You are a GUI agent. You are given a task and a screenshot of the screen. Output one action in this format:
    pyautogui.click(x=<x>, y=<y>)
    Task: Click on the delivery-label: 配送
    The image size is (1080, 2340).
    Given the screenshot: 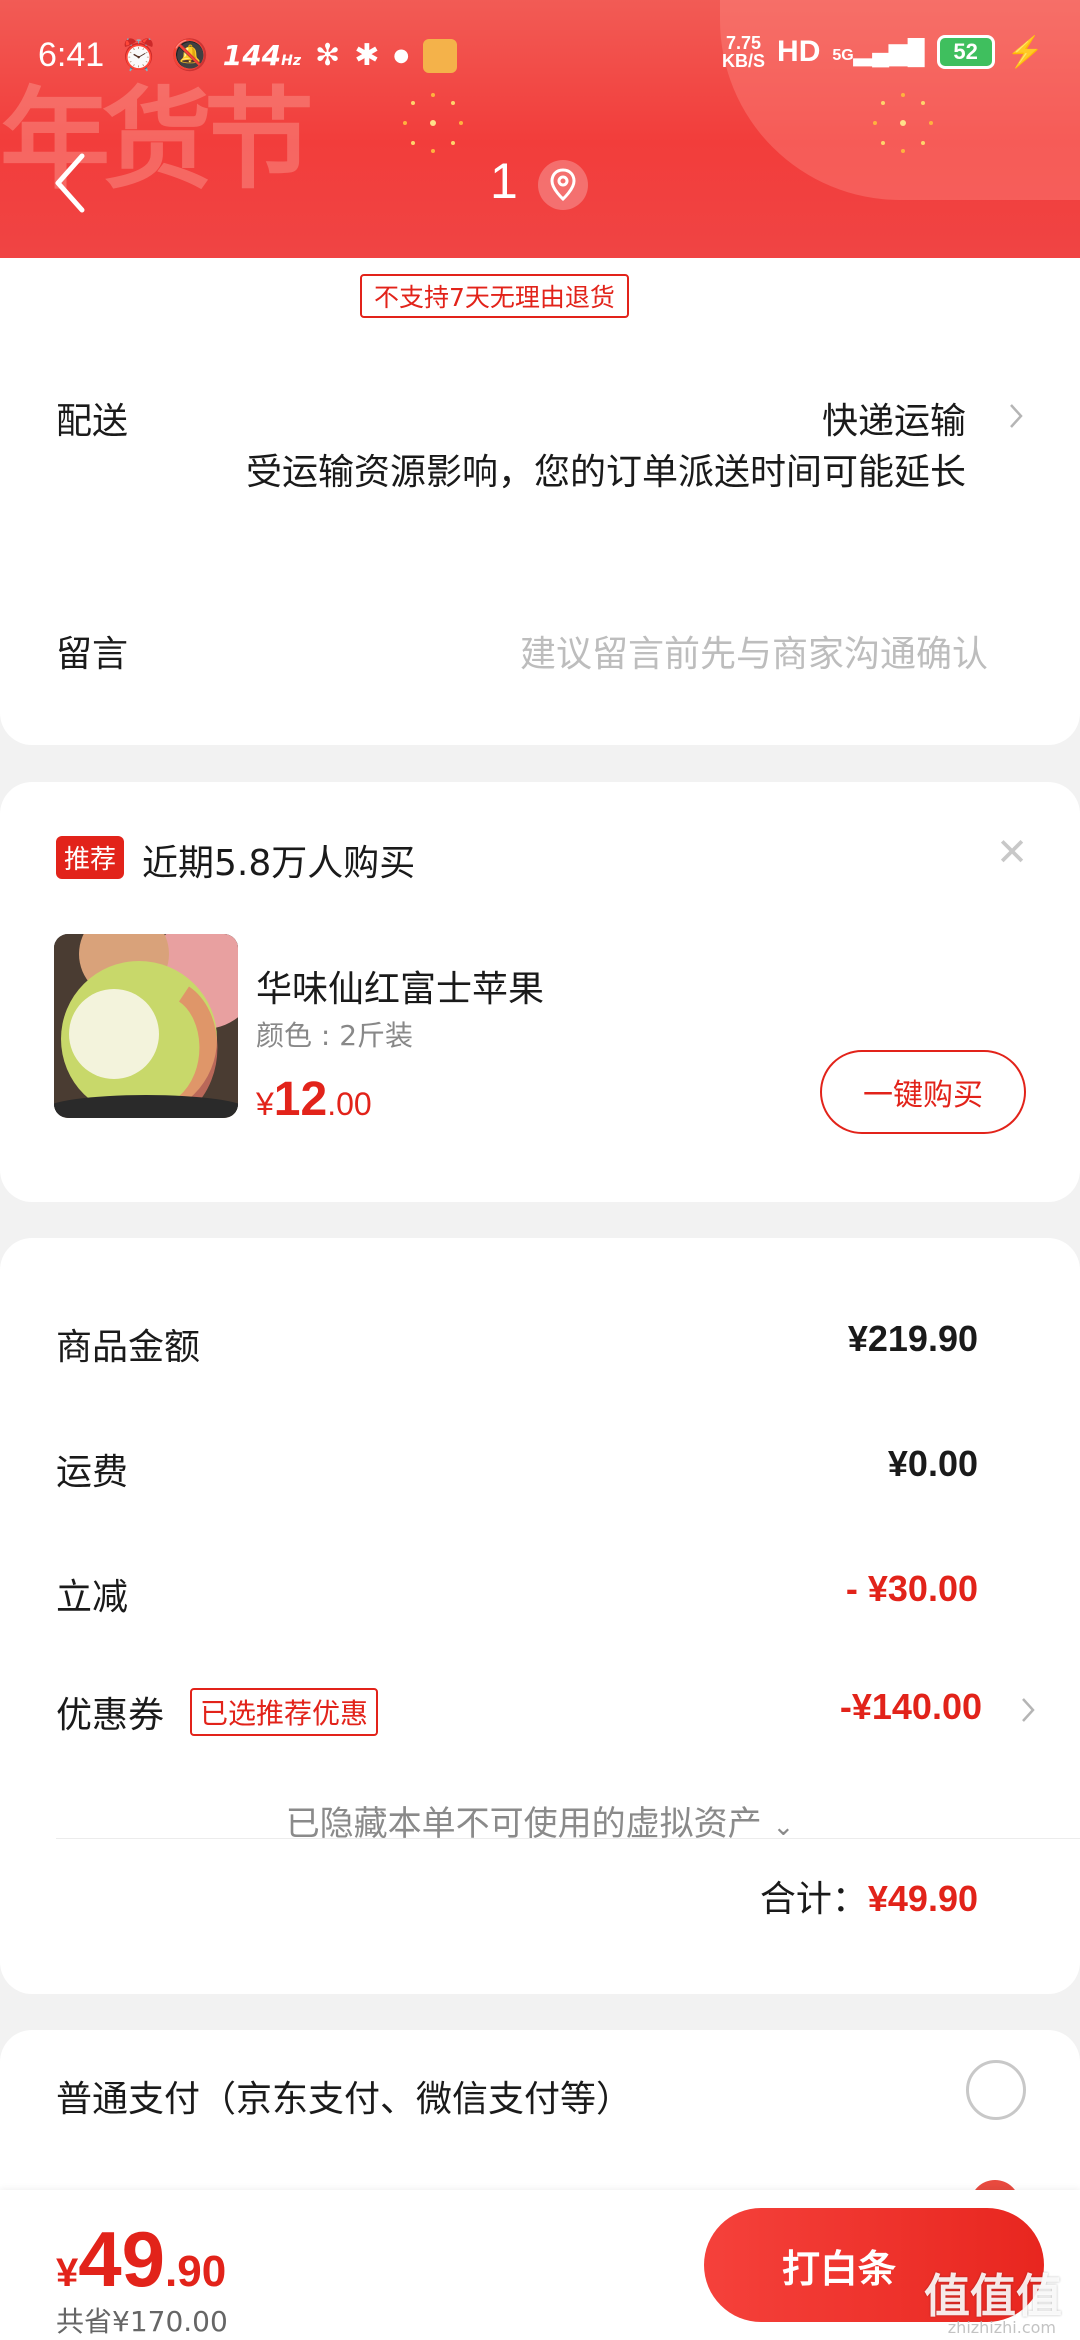 What is the action you would take?
    pyautogui.click(x=92, y=421)
    